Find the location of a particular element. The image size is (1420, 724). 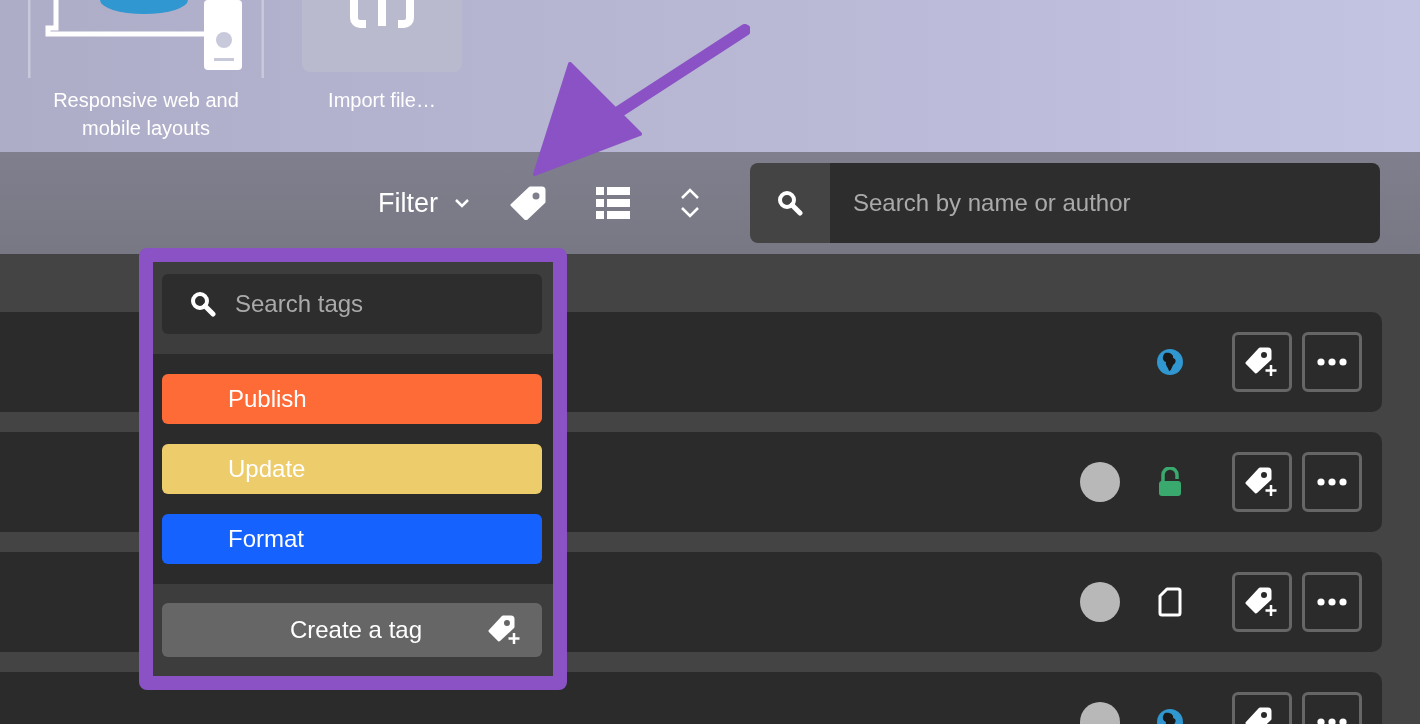

document-icon is located at coordinates (1170, 602).